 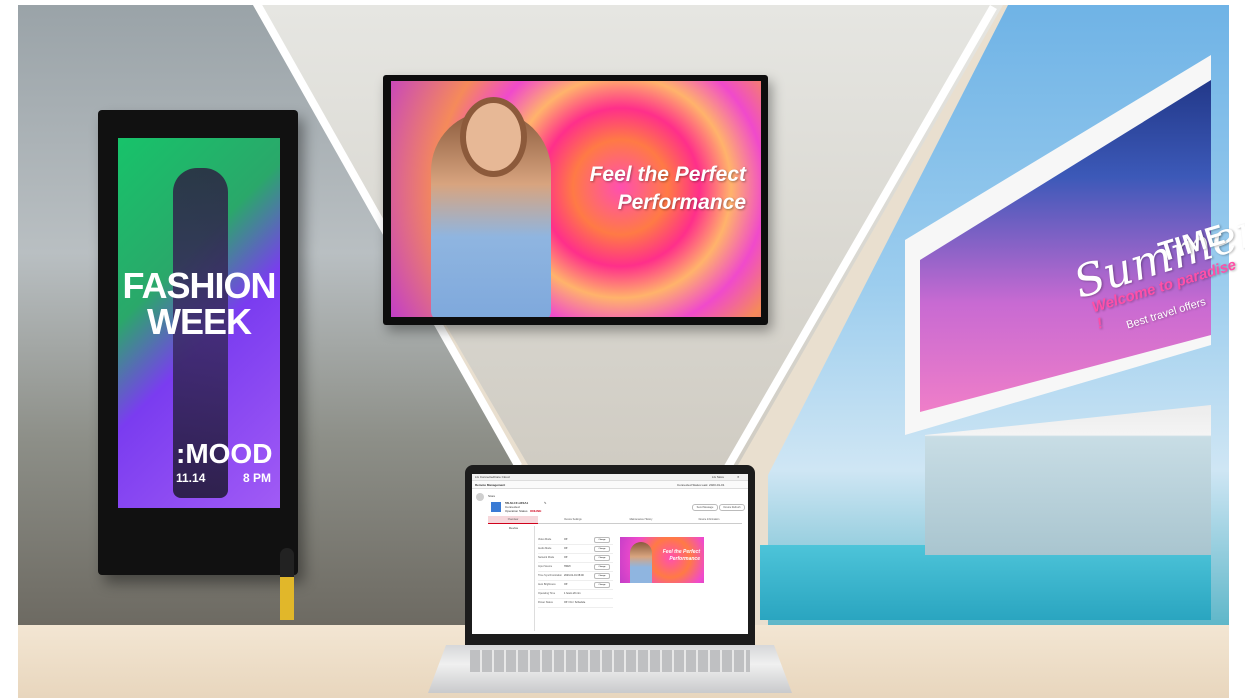 What do you see at coordinates (681, 202) in the screenshot?
I see `wall-line2: Performance` at bounding box center [681, 202].